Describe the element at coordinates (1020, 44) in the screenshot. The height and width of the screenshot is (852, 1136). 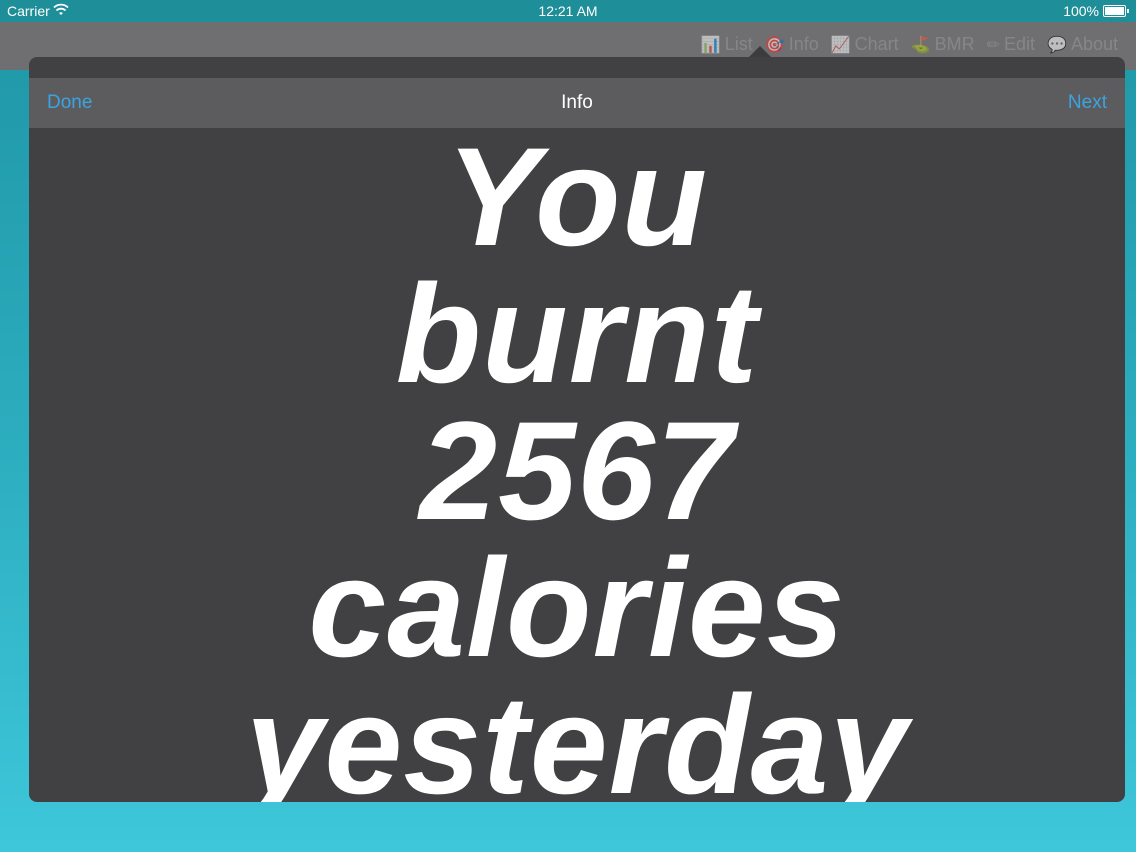
I see `toolbar-item-label: Edit` at that location.